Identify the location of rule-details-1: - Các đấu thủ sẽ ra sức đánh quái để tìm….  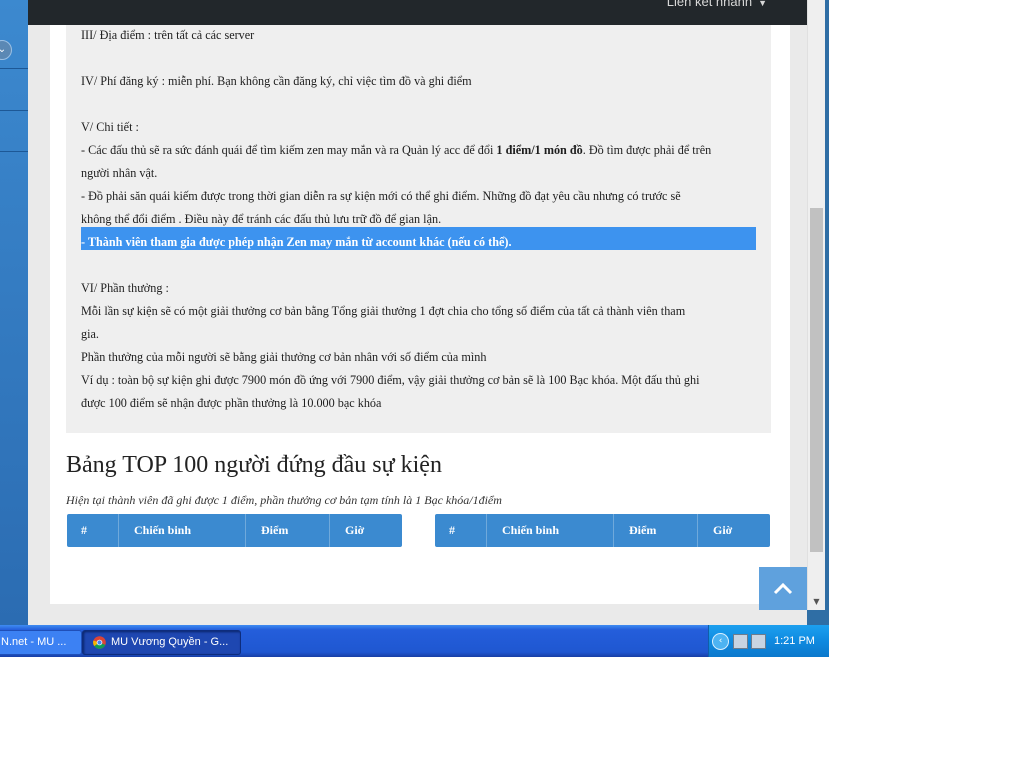
(396, 150).